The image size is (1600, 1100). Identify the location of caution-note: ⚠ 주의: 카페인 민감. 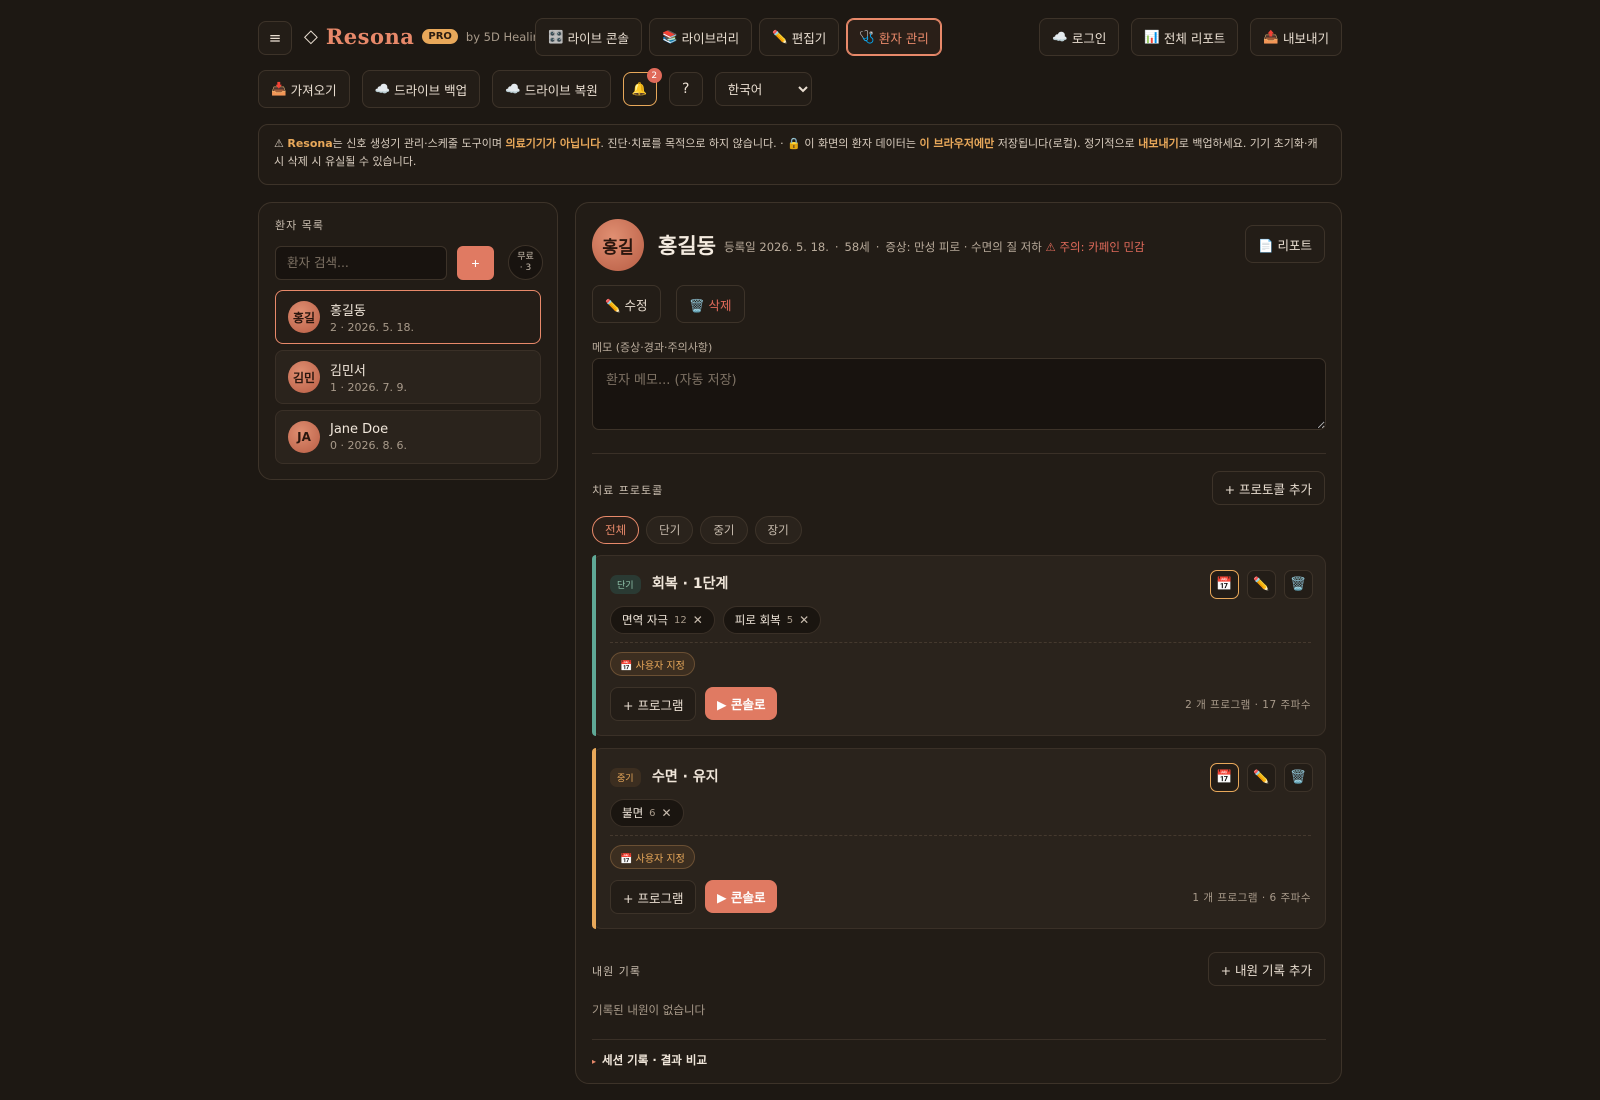
(1095, 247).